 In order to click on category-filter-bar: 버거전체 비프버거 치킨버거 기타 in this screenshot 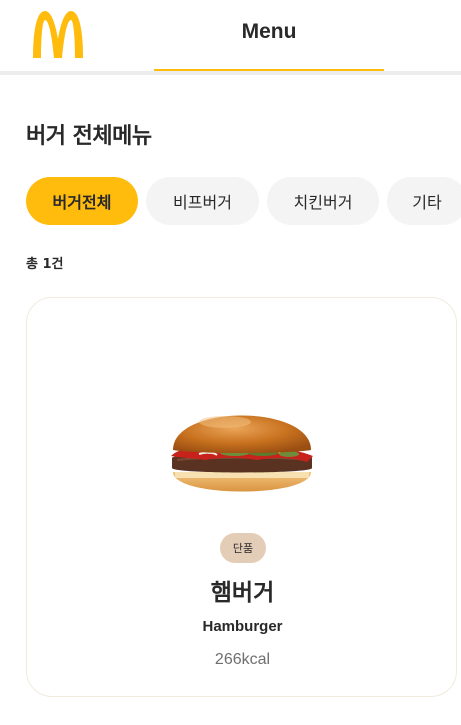, I will do `click(243, 201)`.